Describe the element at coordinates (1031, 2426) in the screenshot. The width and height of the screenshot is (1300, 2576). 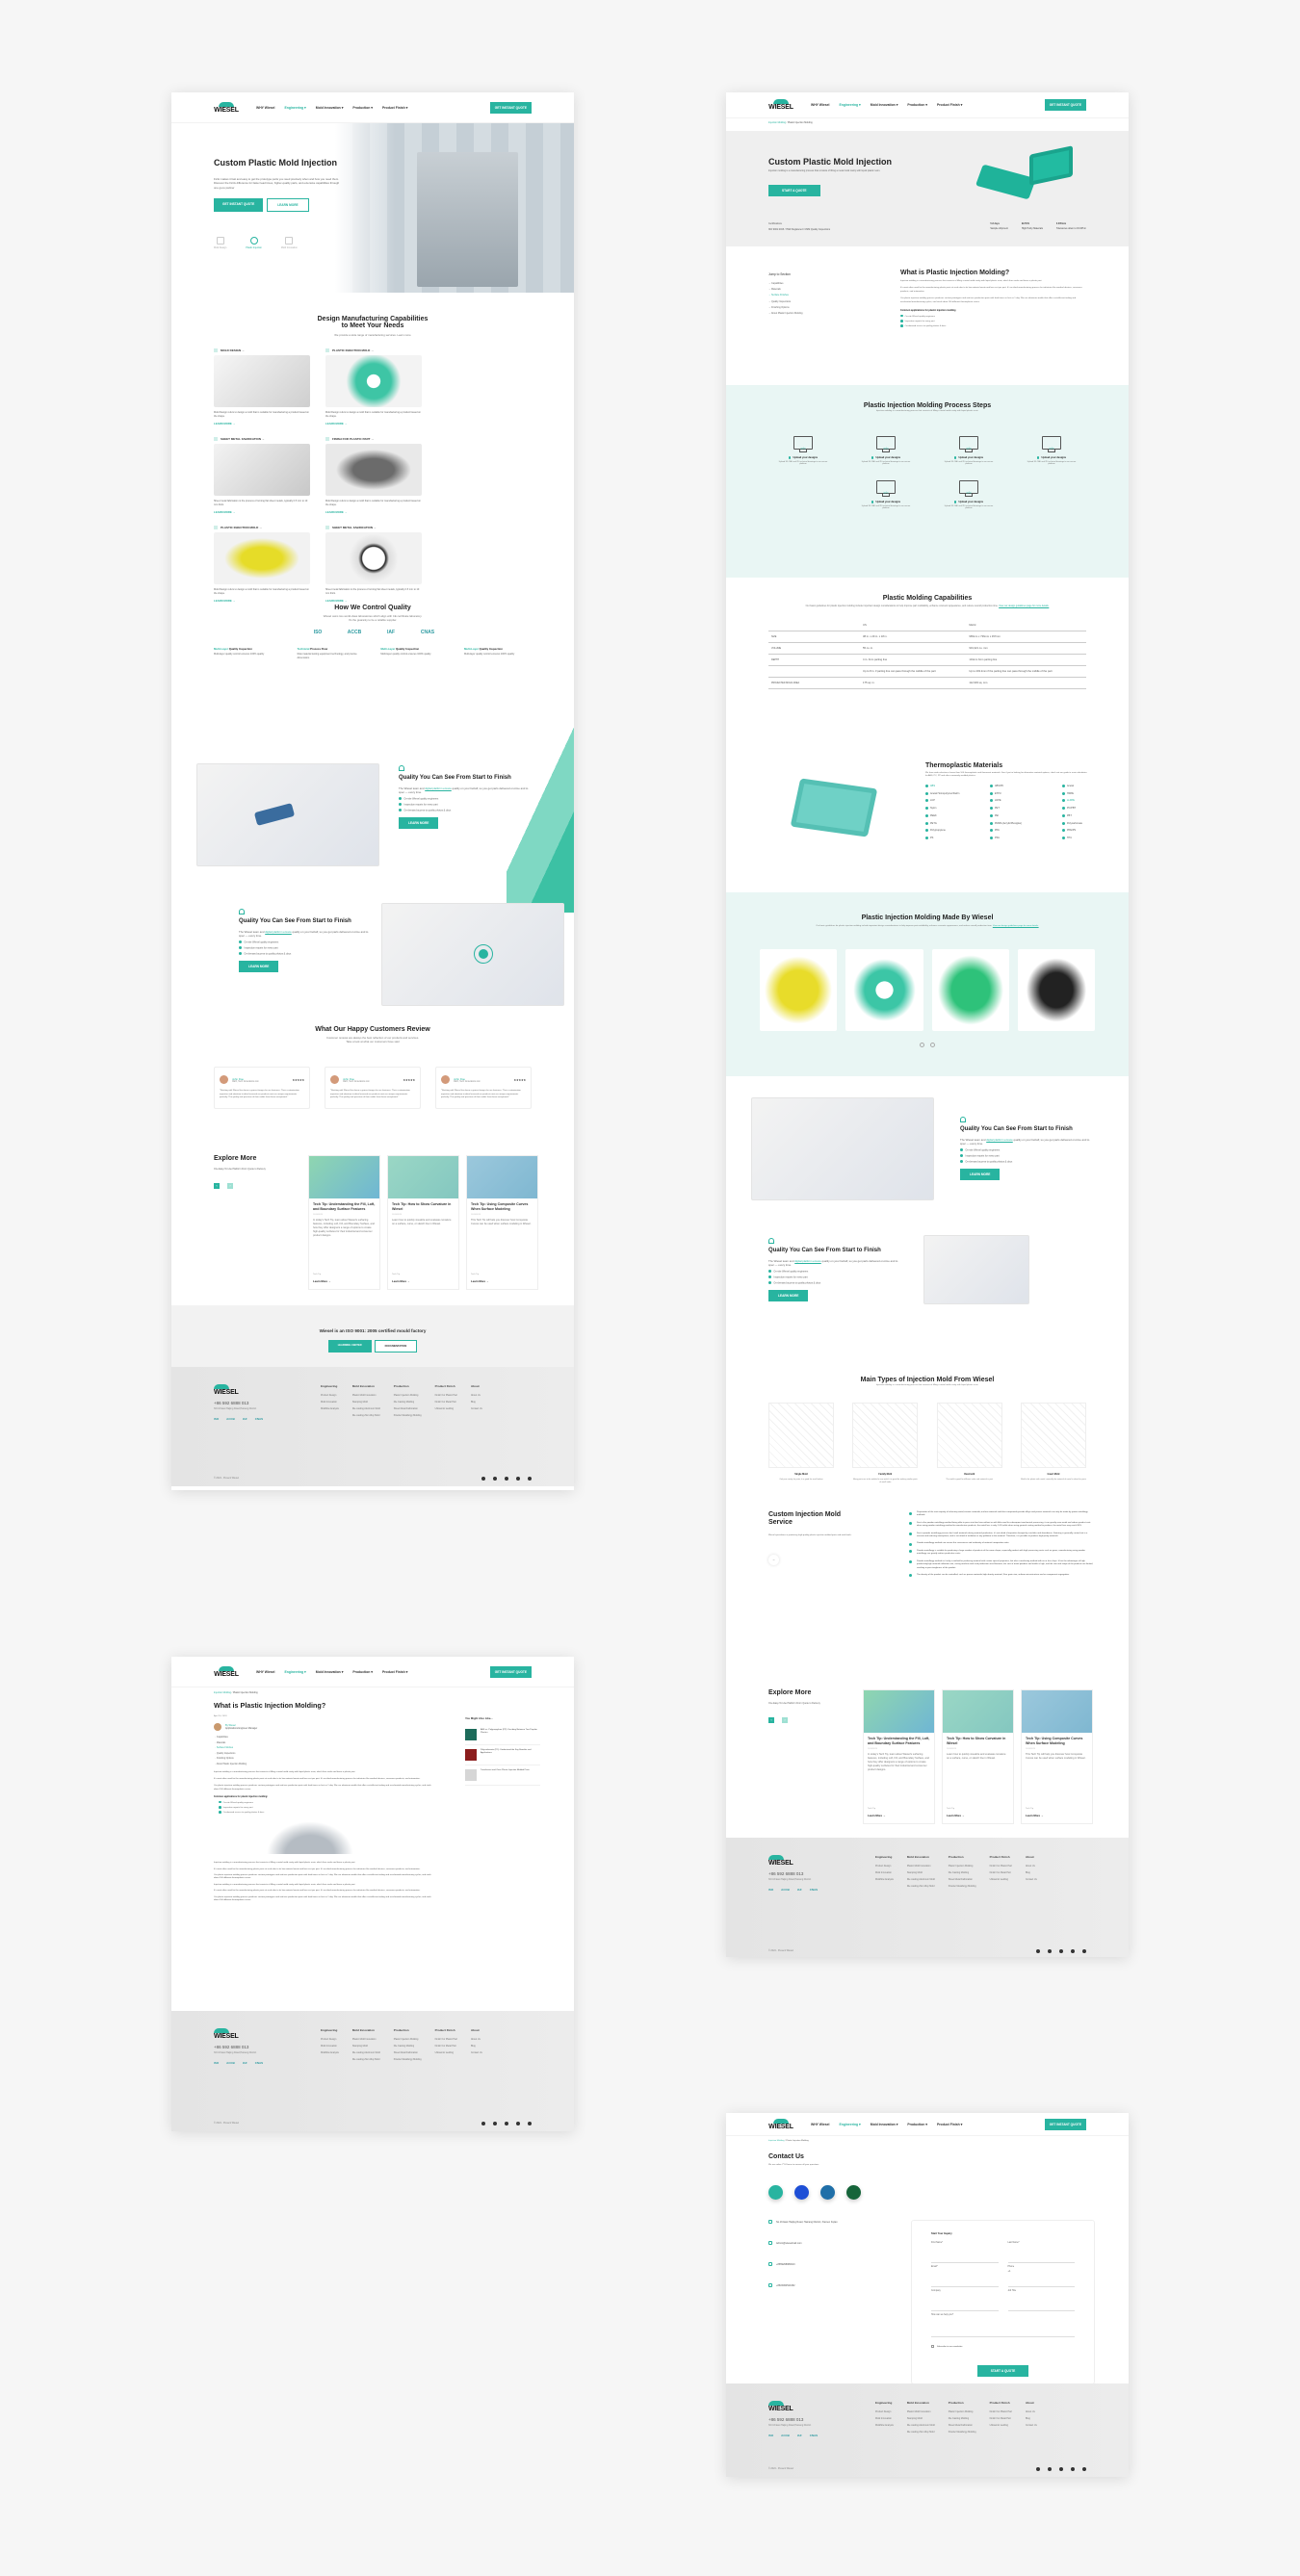
I see `footer-link: Contact Us` at that location.